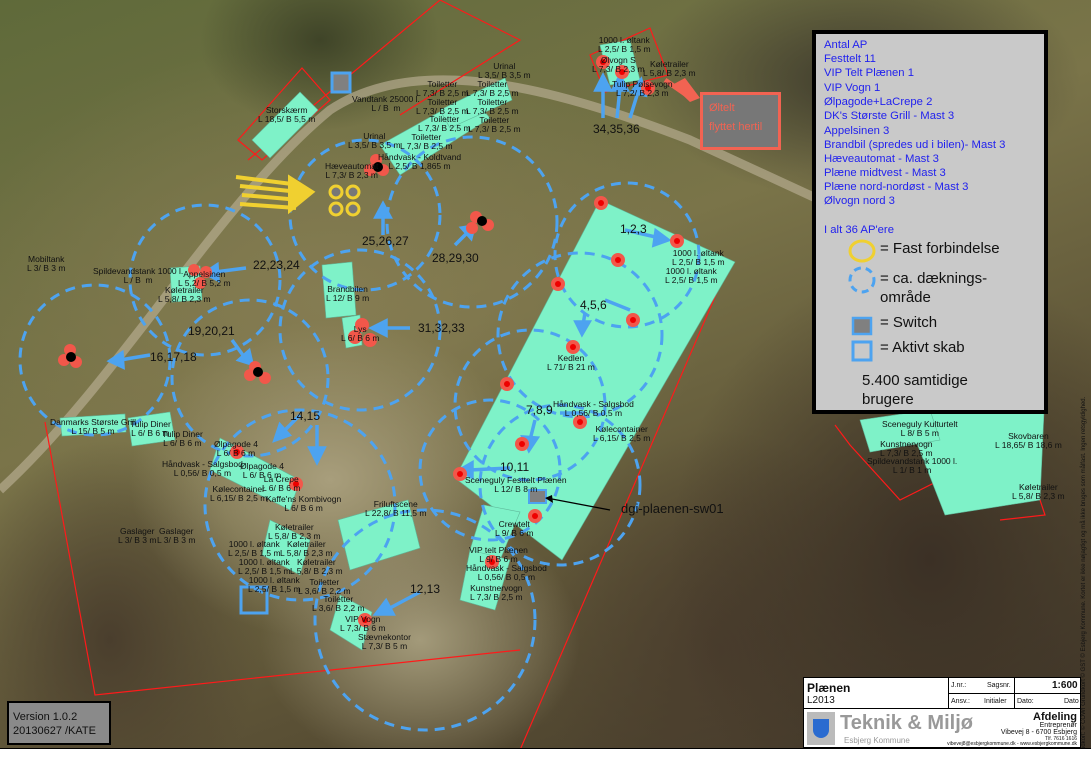  What do you see at coordinates (906, 723) in the screenshot?
I see `org-name: Teknik & Miljø` at bounding box center [906, 723].